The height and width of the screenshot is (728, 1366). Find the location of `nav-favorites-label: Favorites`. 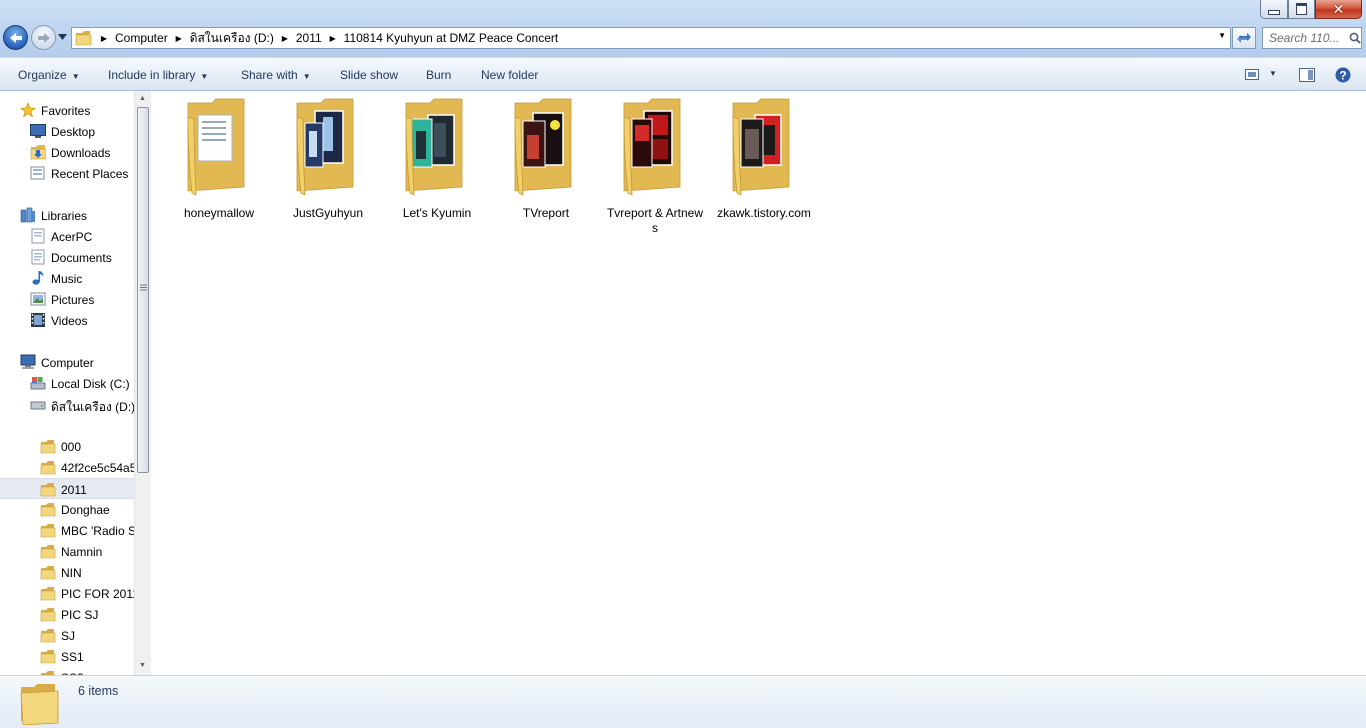

nav-favorites-label: Favorites is located at coordinates (66, 111).